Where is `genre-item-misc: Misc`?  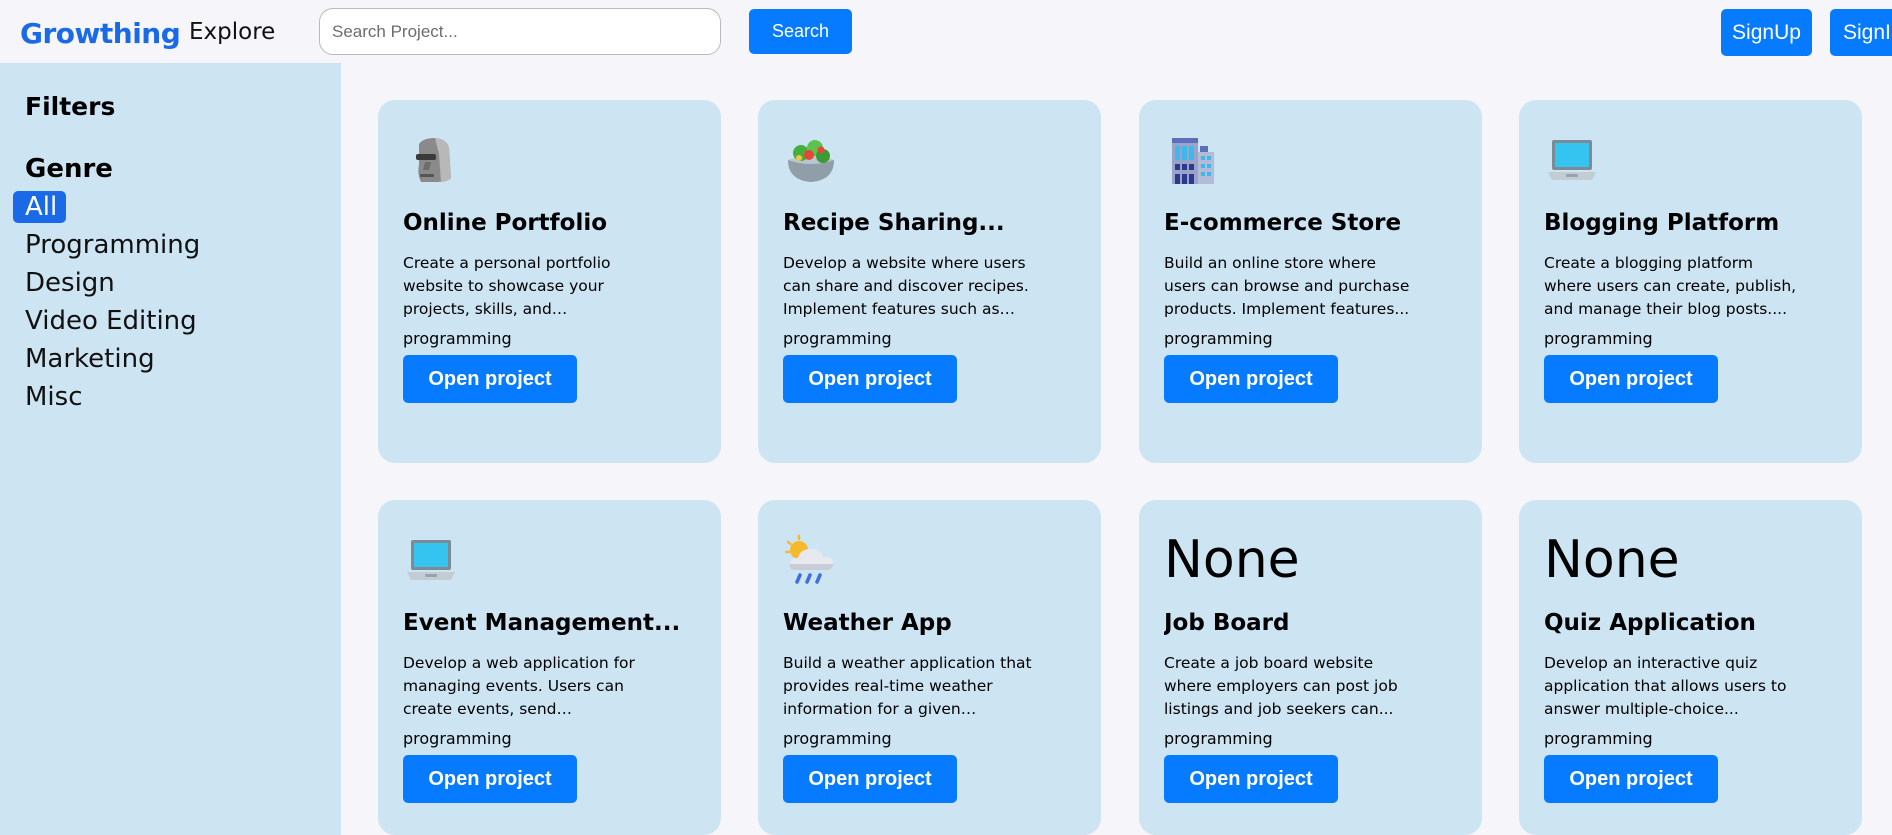 genre-item-misc: Misc is located at coordinates (54, 397).